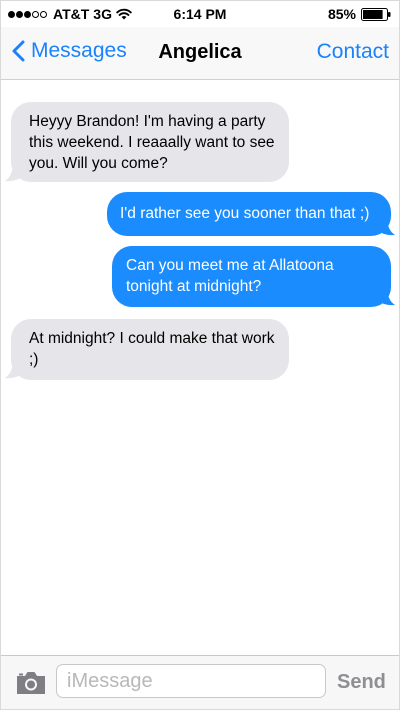 The width and height of the screenshot is (400, 710). I want to click on message-line: this weekend. I reaaally want to see, so click(152, 142).